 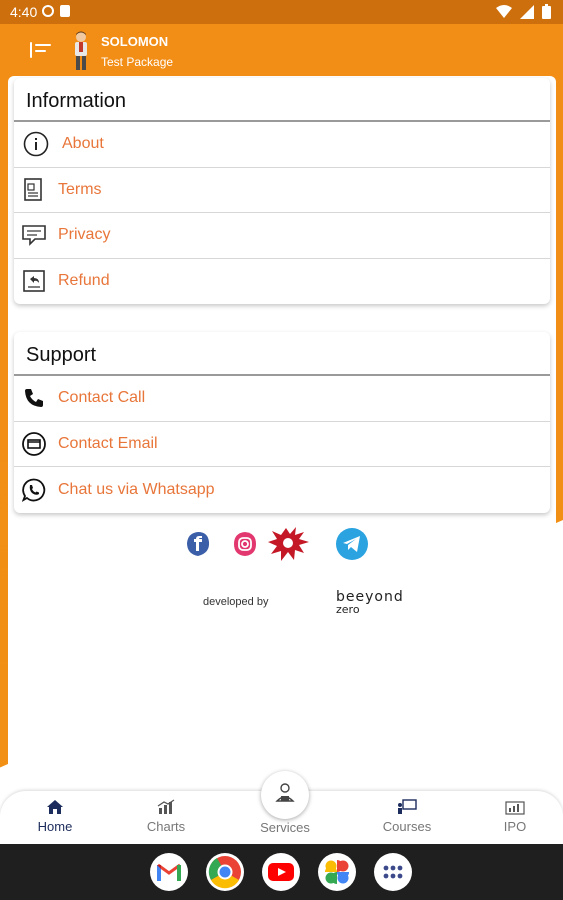 What do you see at coordinates (34, 235) in the screenshot?
I see `chat-box-icon` at bounding box center [34, 235].